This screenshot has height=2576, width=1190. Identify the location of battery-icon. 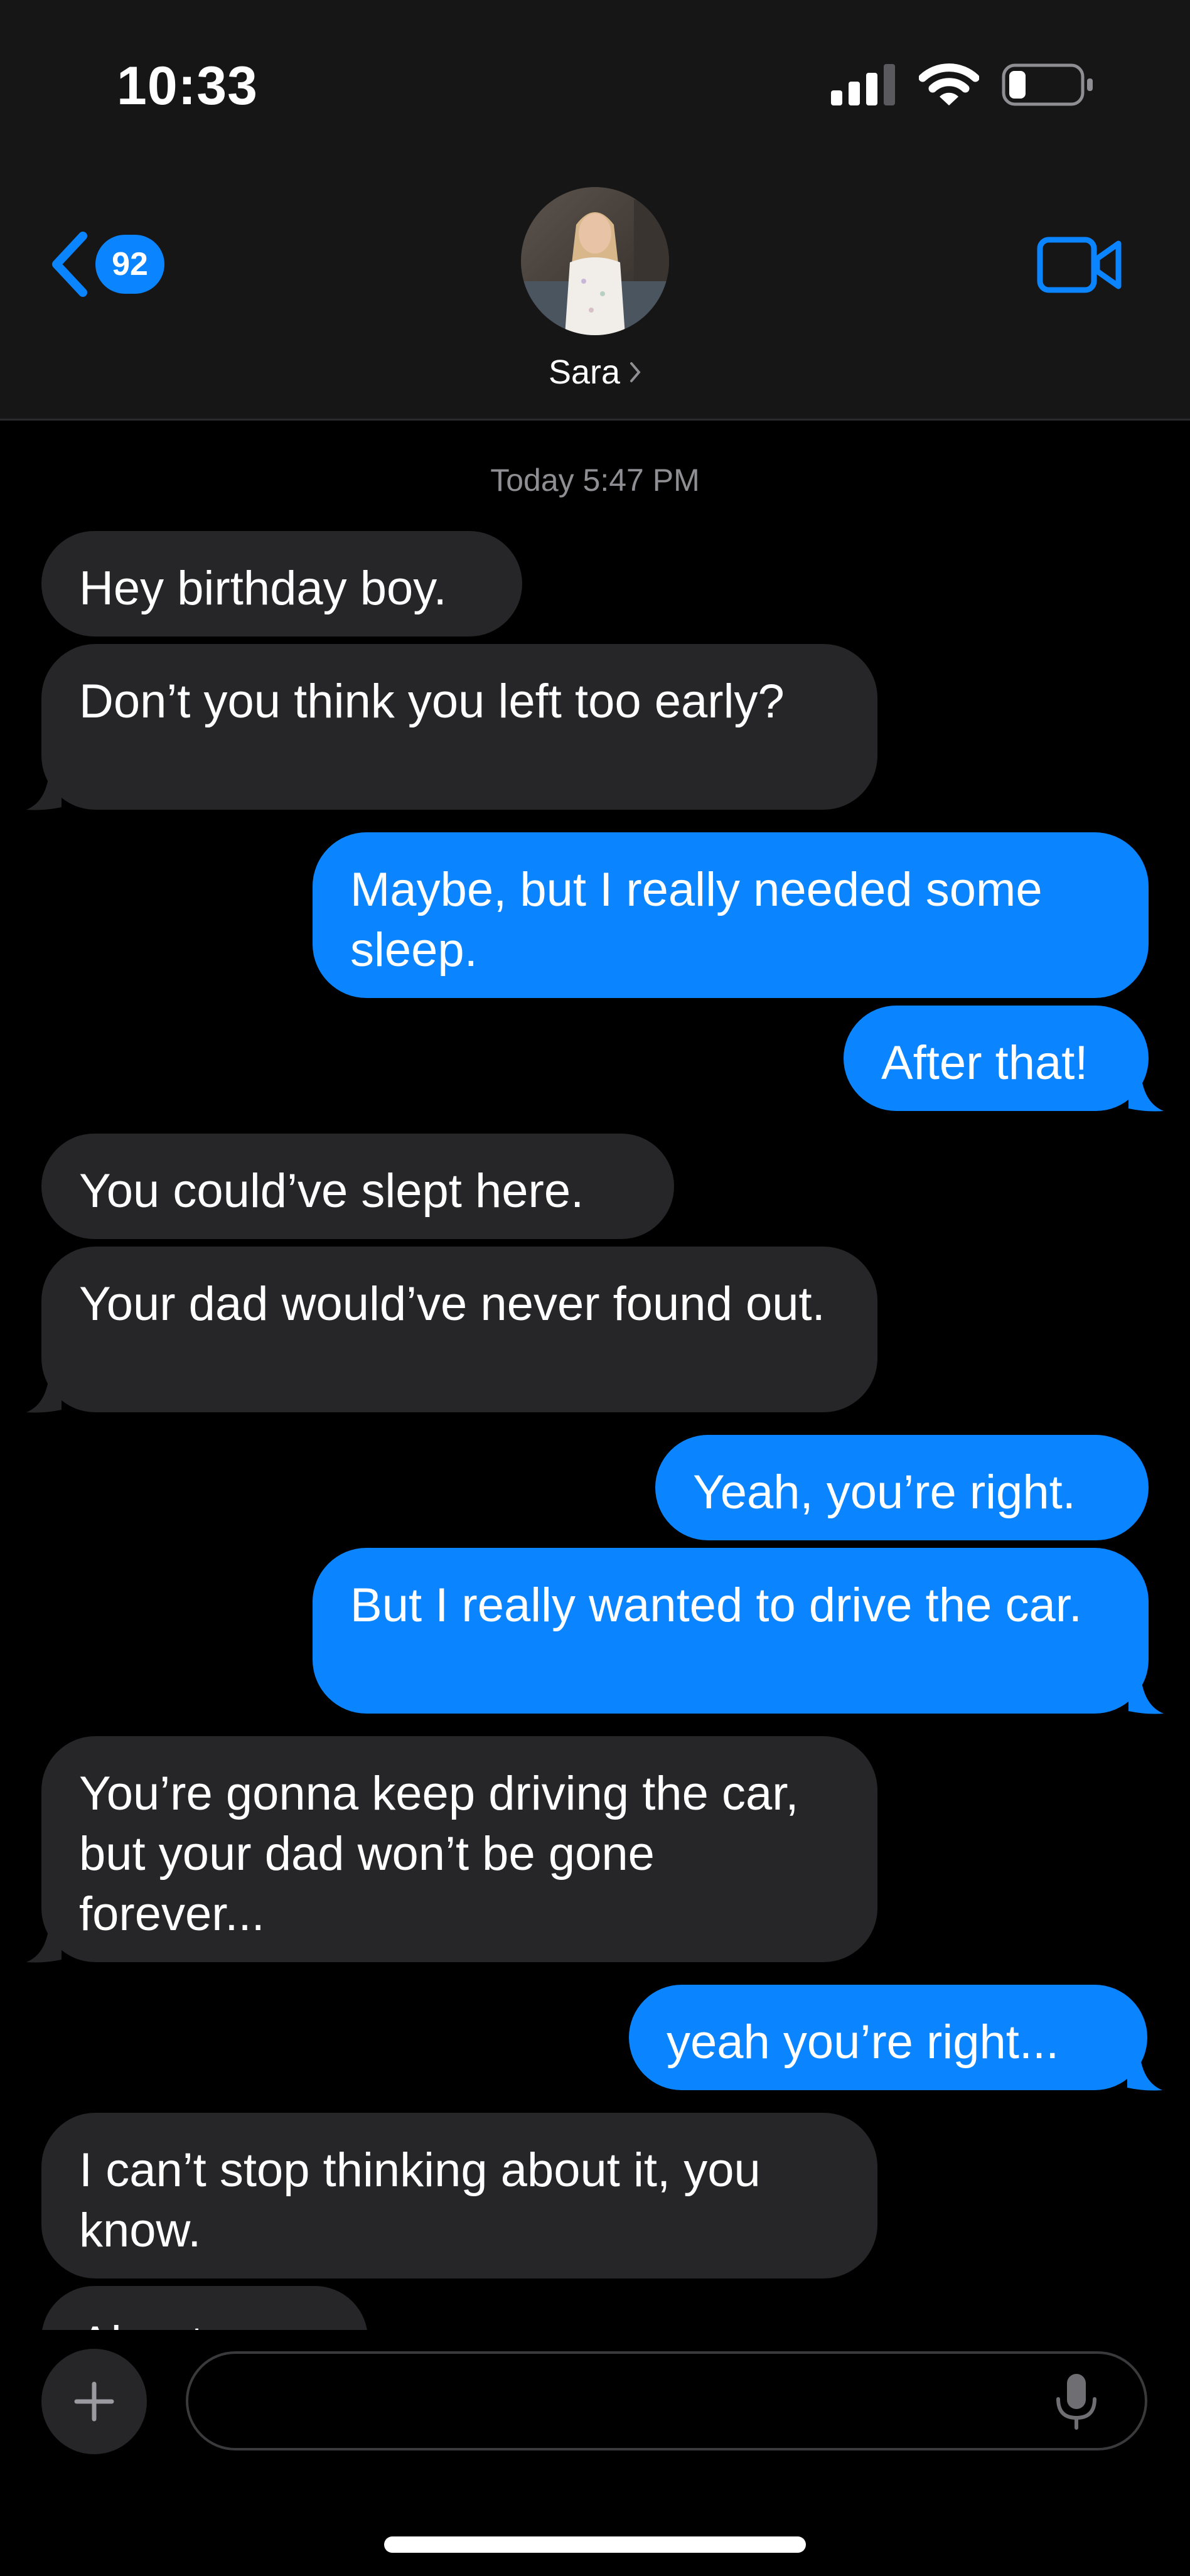
(1047, 84).